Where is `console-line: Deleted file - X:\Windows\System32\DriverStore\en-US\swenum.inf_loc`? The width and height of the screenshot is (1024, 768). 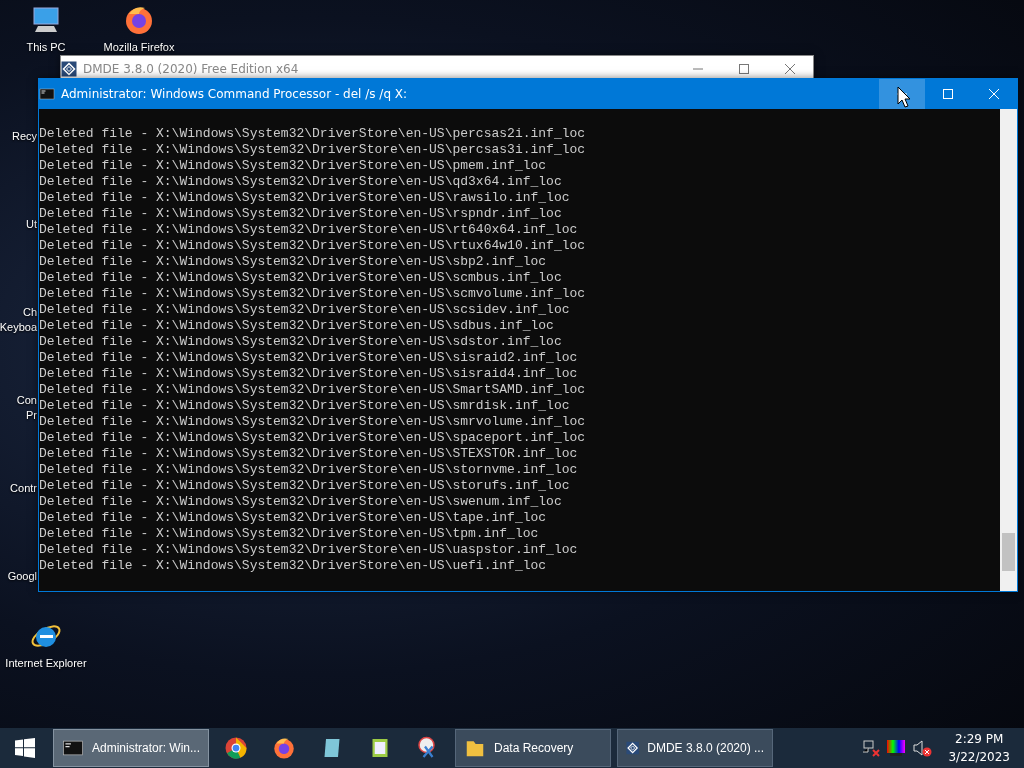 console-line: Deleted file - X:\Windows\System32\DriverStore\en-US\swenum.inf_loc is located at coordinates (300, 502).